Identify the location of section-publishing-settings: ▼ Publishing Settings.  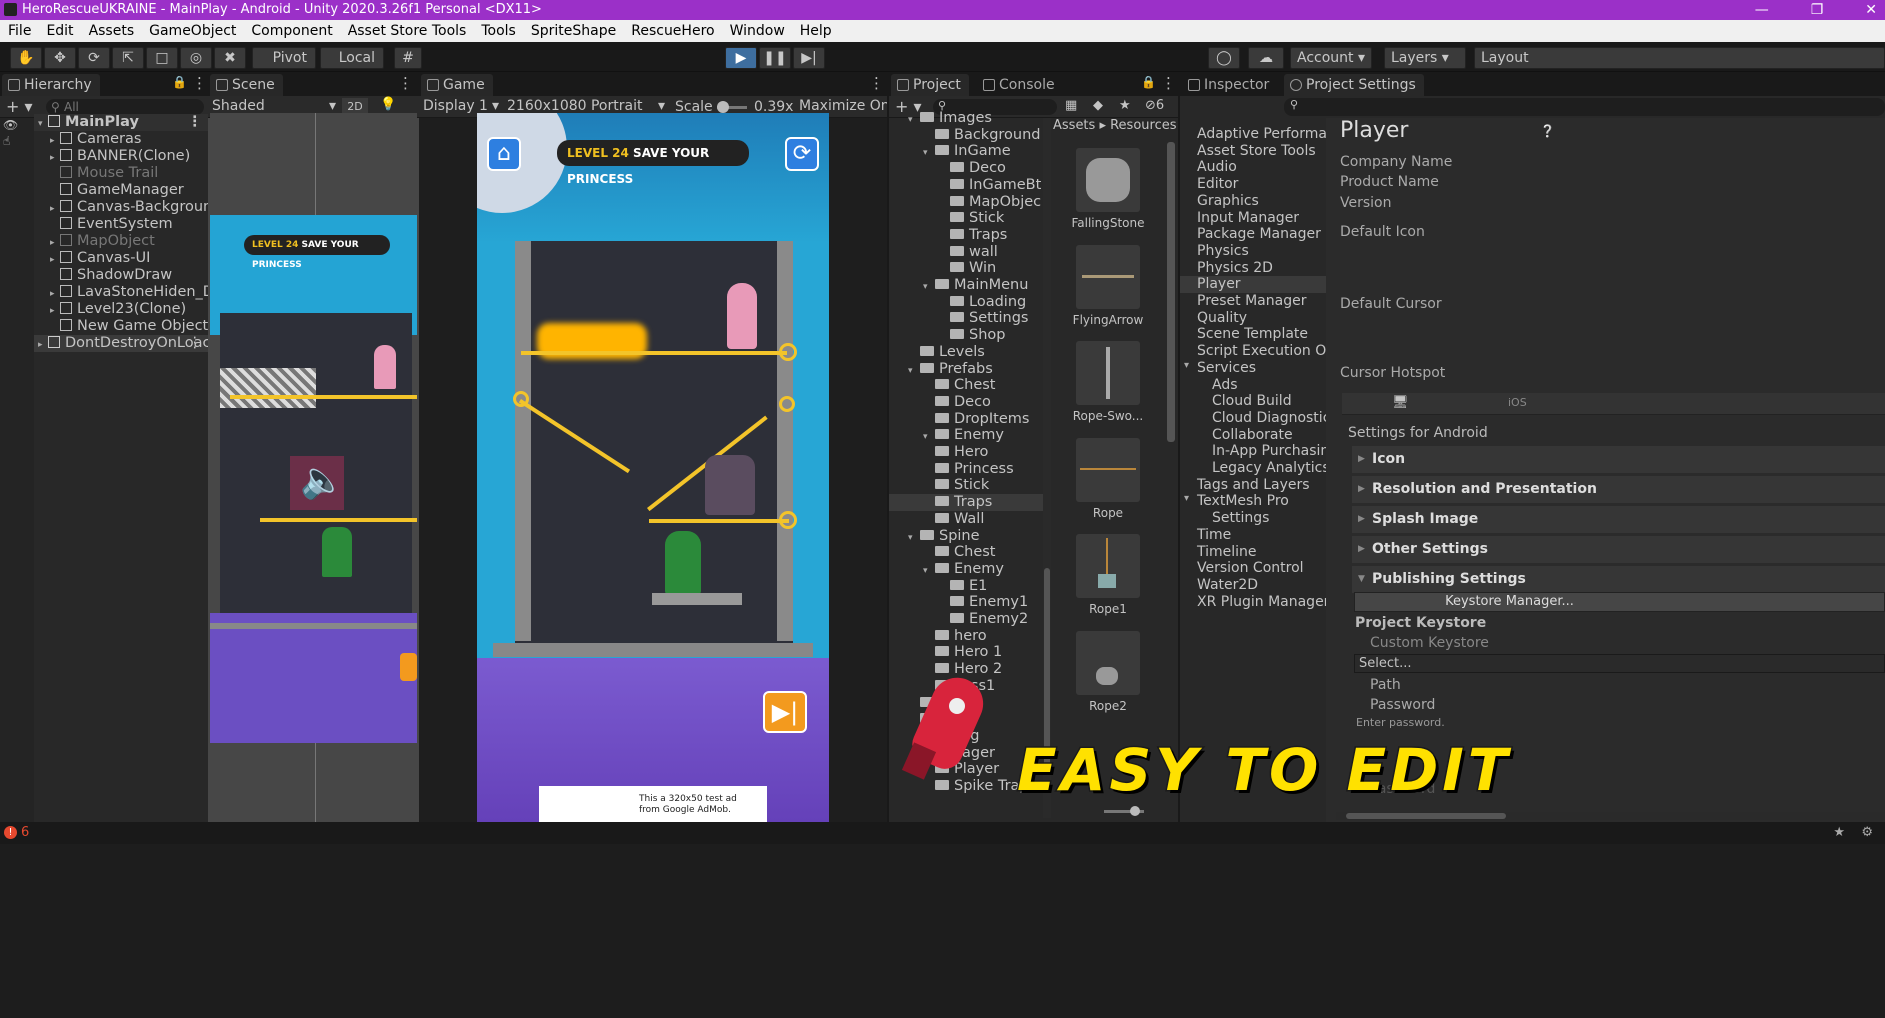
(1618, 579).